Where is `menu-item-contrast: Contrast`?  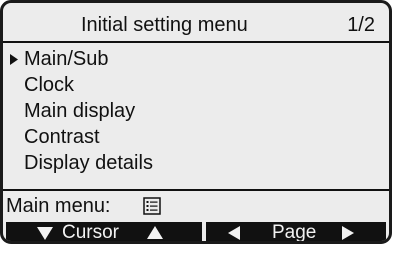 menu-item-contrast: Contrast is located at coordinates (196, 137).